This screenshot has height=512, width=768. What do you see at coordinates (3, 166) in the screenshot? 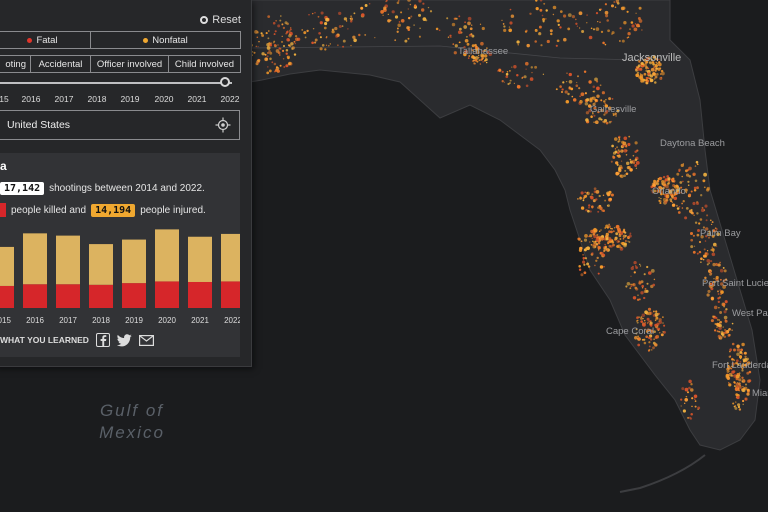
I see `stats-title: a` at bounding box center [3, 166].